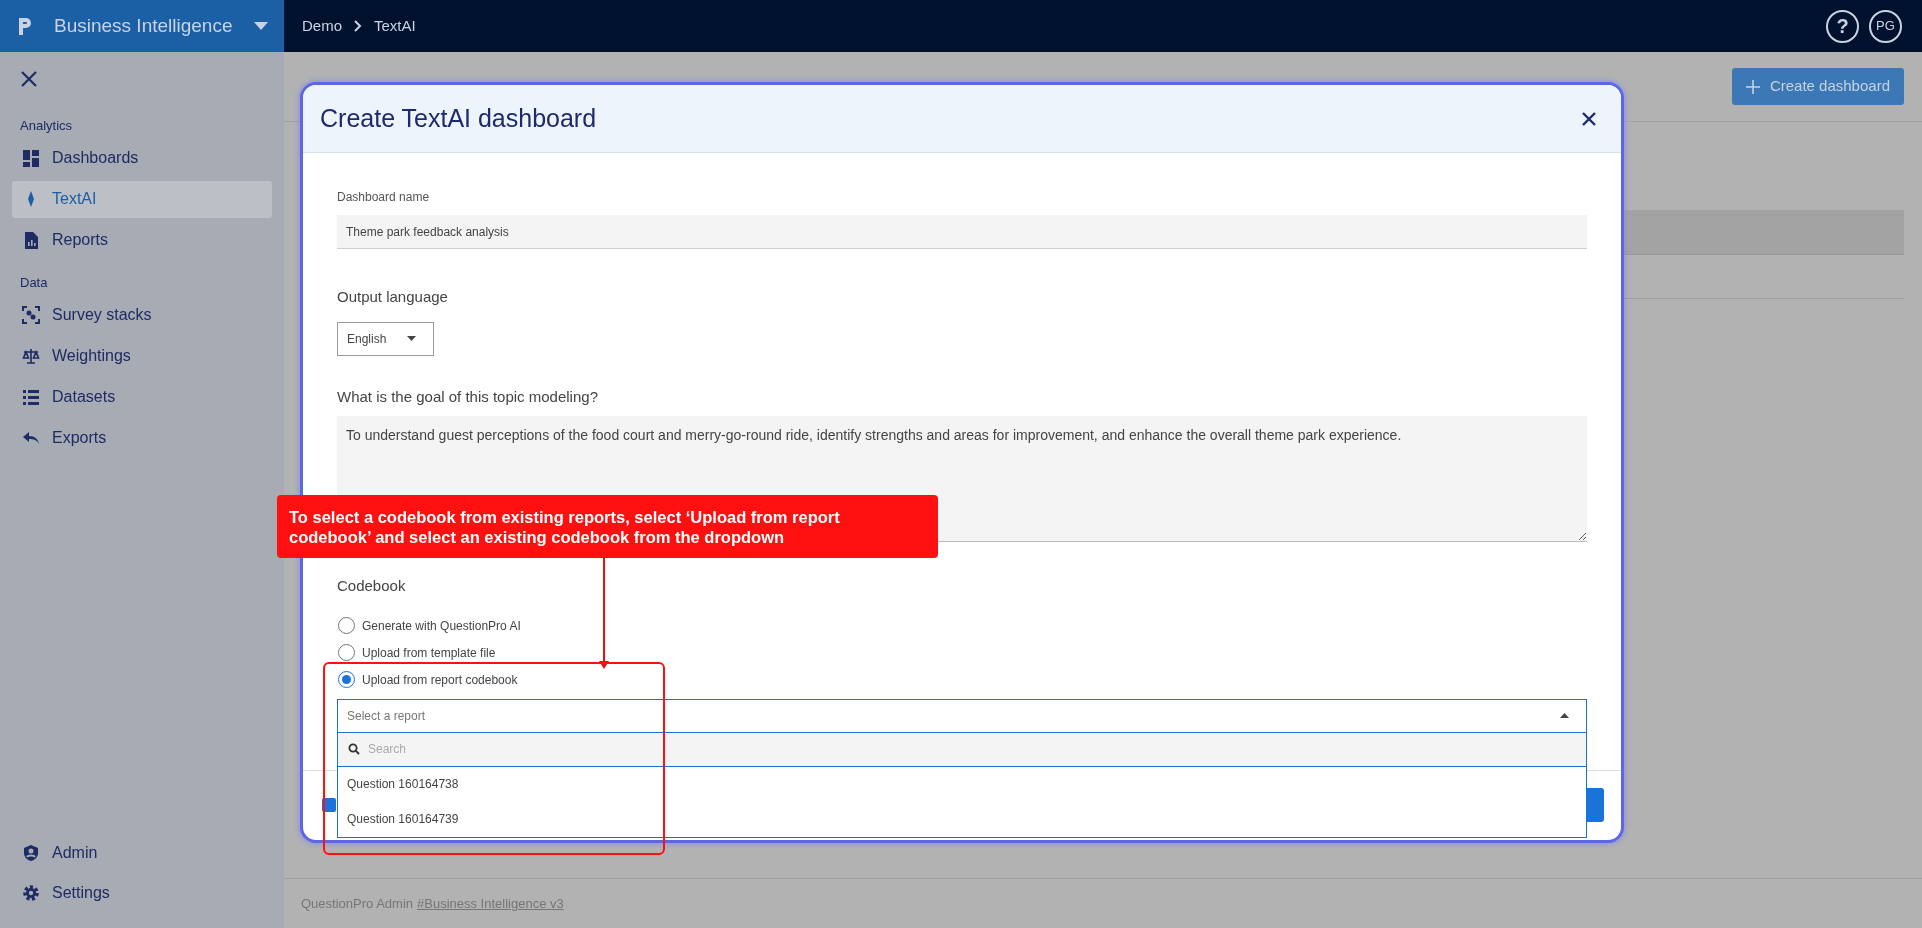 The image size is (1922, 928). I want to click on help-button: ?, so click(1842, 26).